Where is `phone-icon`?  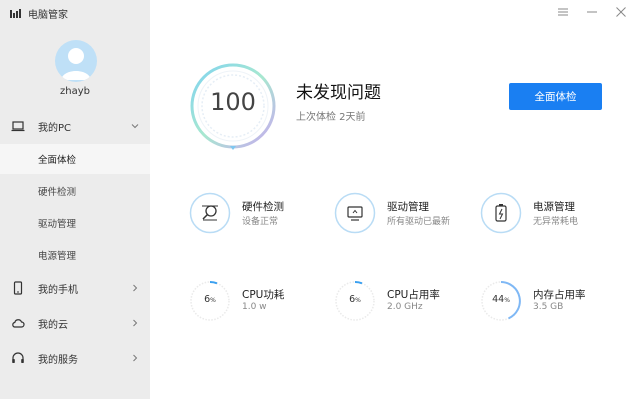 phone-icon is located at coordinates (18, 288).